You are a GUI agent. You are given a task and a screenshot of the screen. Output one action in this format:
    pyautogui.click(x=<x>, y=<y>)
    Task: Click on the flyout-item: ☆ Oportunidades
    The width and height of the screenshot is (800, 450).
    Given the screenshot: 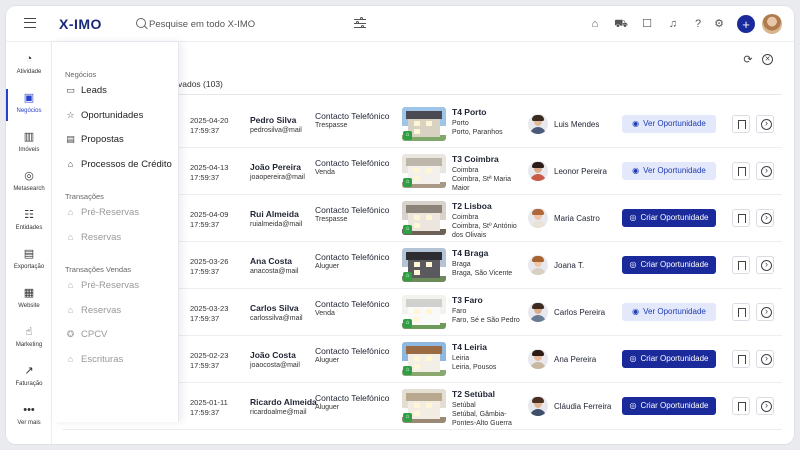 What is the action you would take?
    pyautogui.click(x=104, y=117)
    